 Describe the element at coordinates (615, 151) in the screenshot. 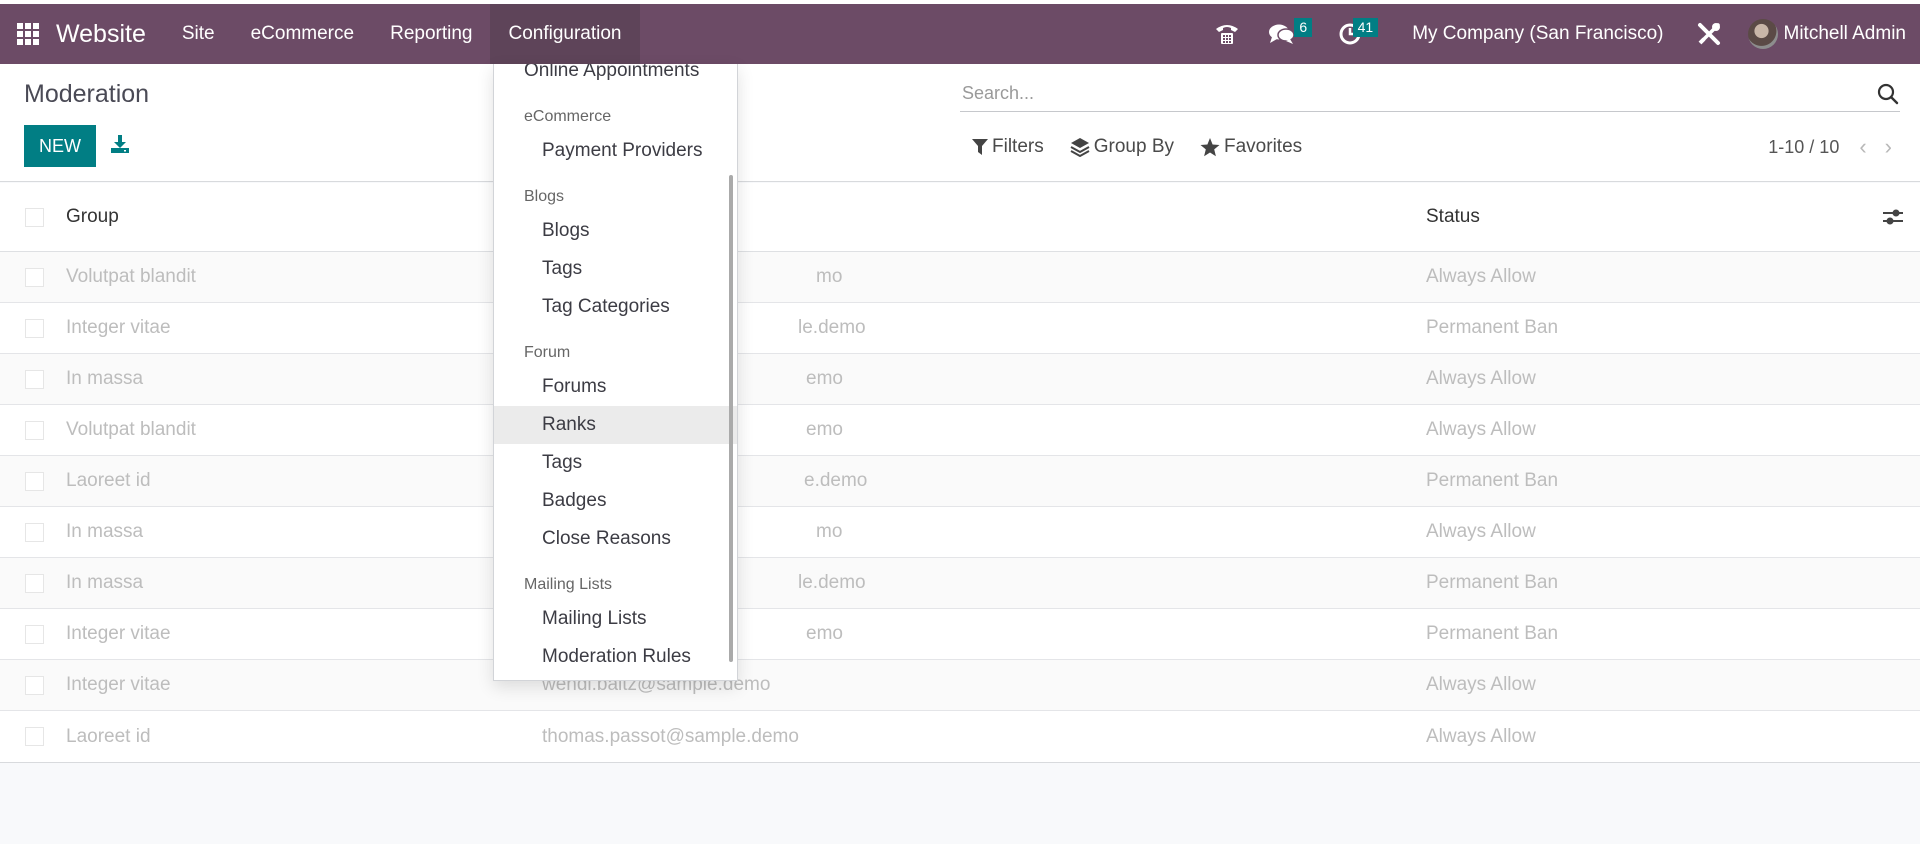

I see `menu-item-payment-providers: Payment Providers` at that location.